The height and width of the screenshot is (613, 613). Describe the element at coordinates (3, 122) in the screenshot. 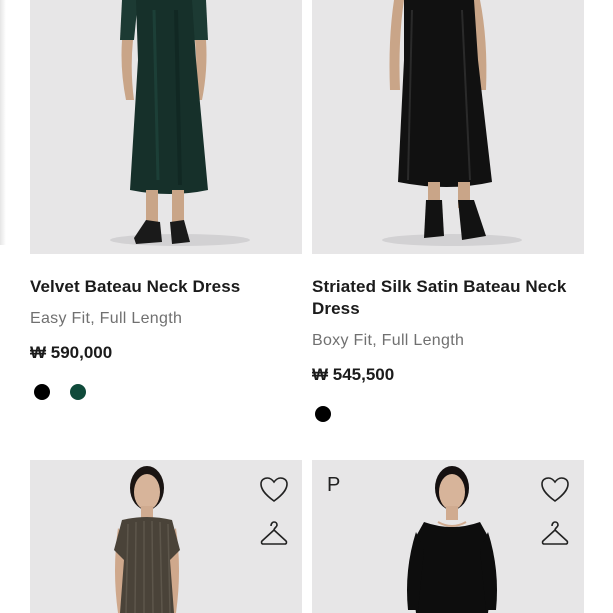

I see `page-edge-shadow` at that location.